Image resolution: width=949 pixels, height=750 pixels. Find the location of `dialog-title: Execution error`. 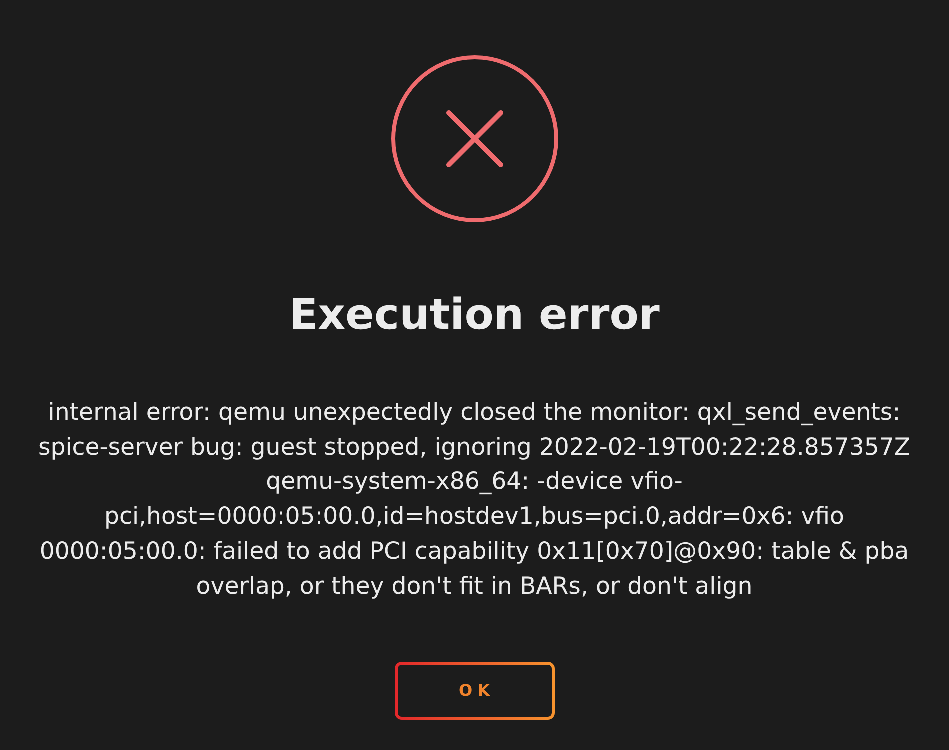

dialog-title: Execution error is located at coordinates (474, 316).